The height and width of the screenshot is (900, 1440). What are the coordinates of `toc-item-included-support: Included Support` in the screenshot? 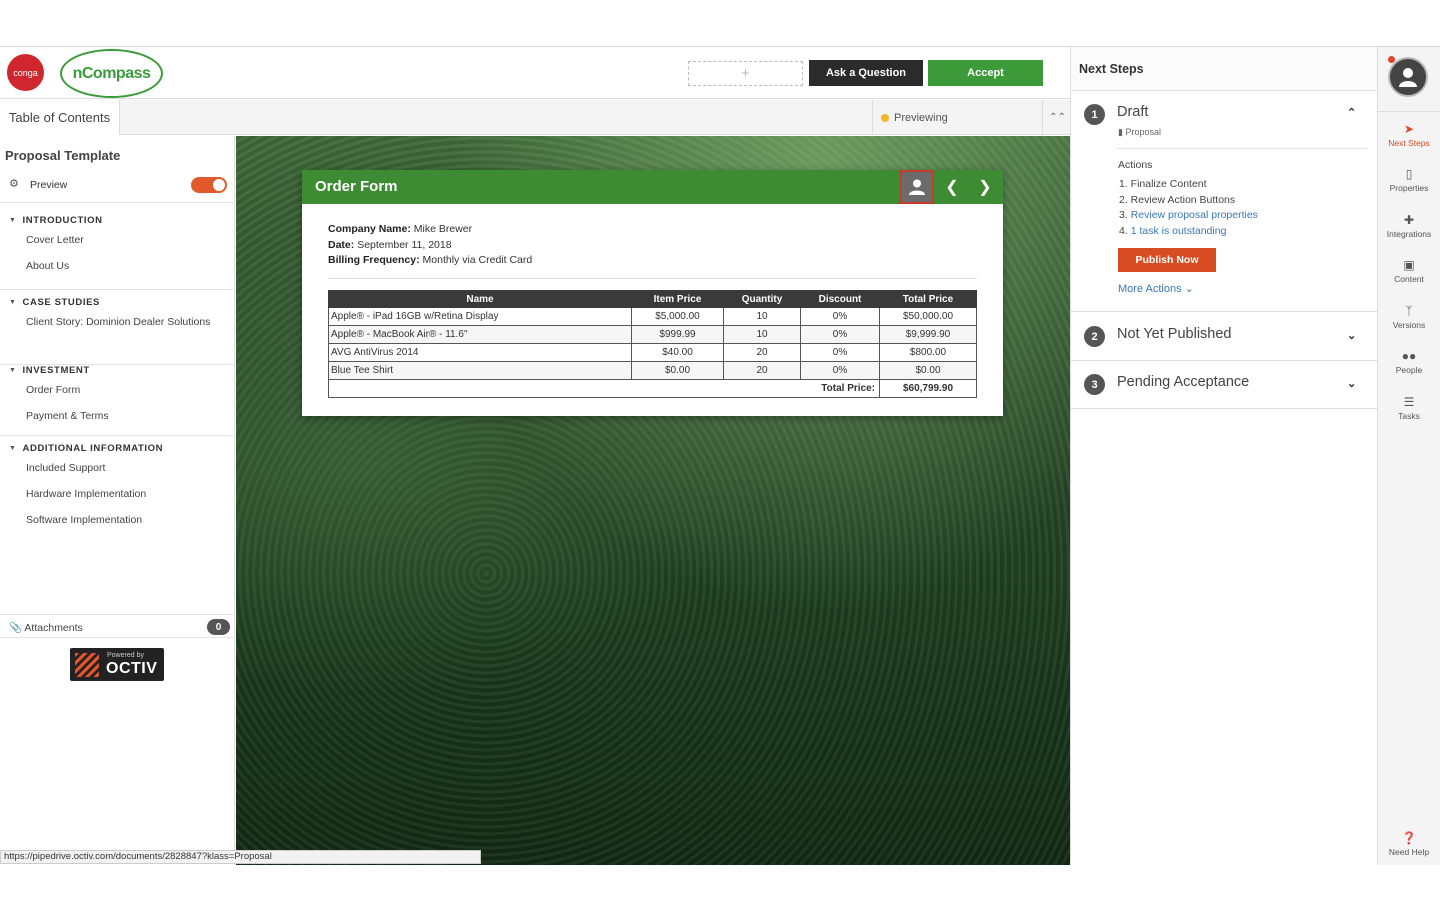 It's located at (117, 468).